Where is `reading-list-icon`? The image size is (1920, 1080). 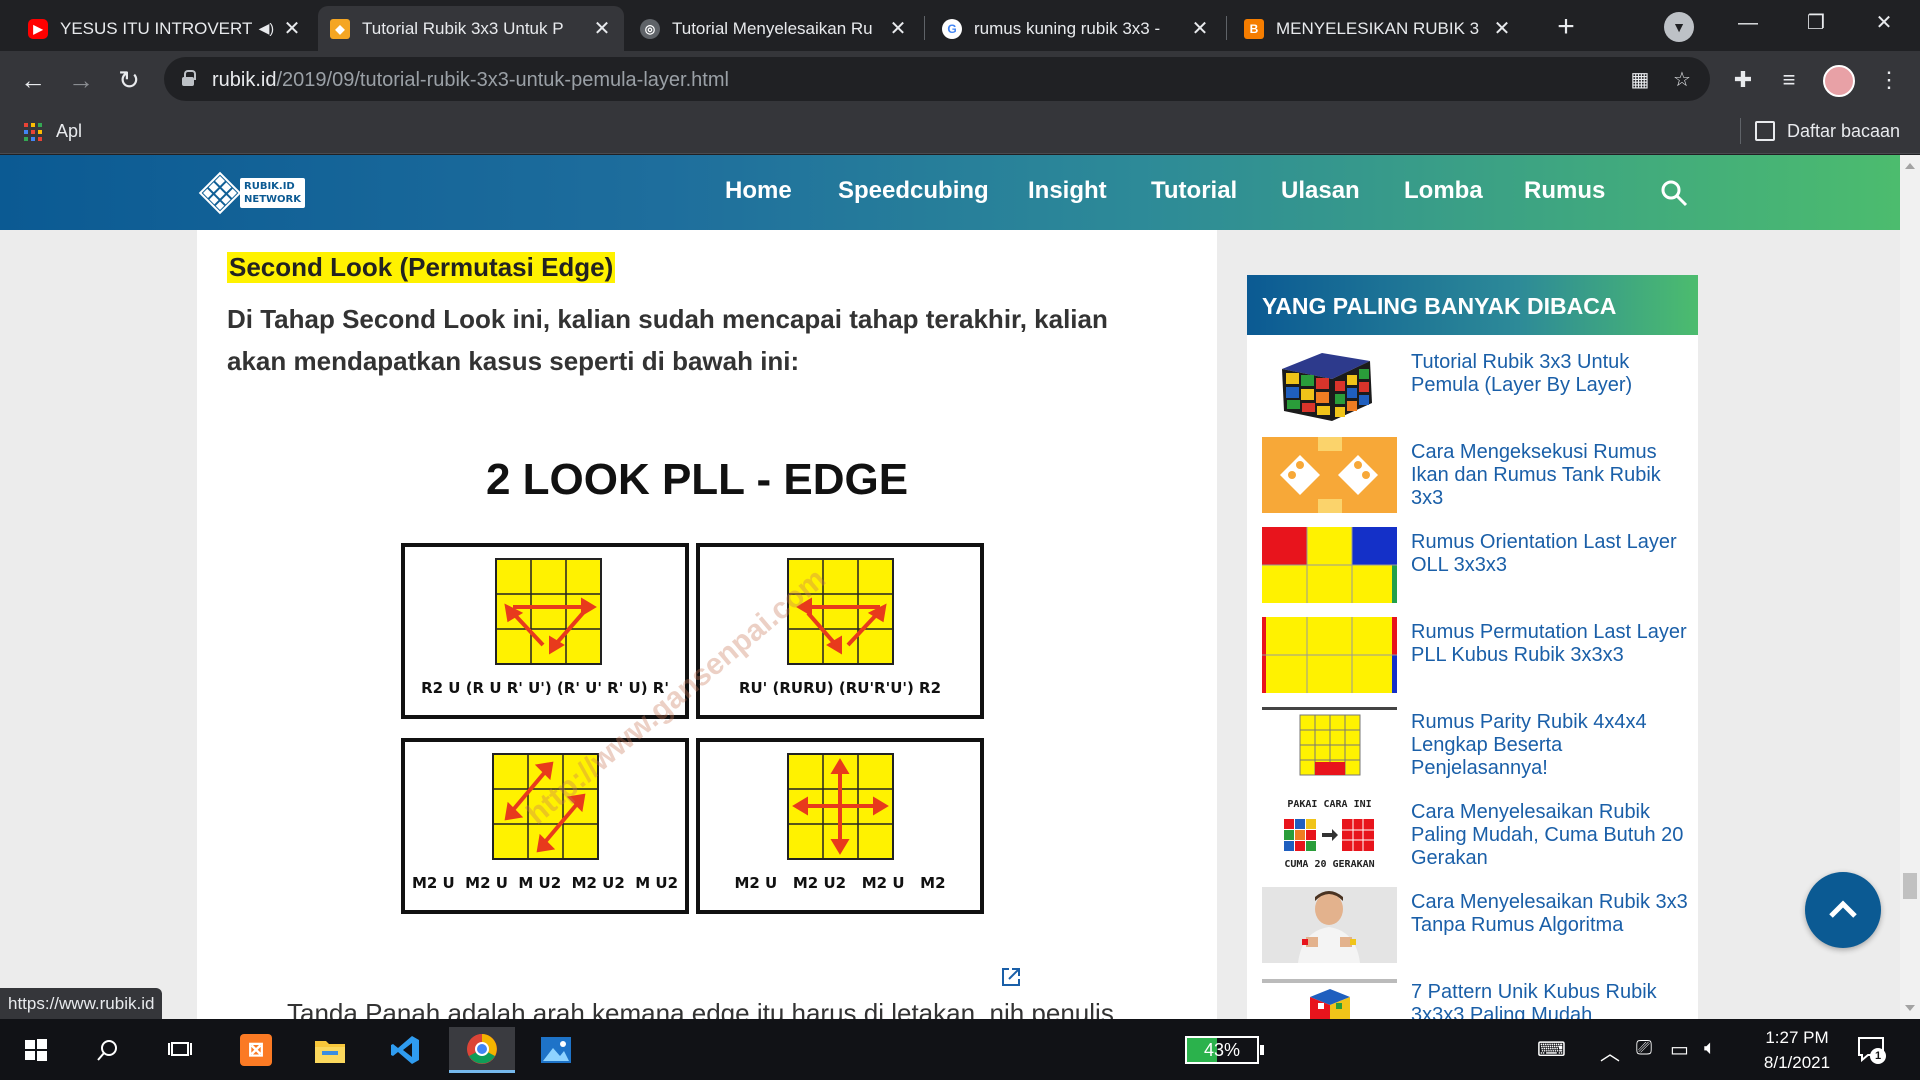
reading-list-icon is located at coordinates (1765, 131).